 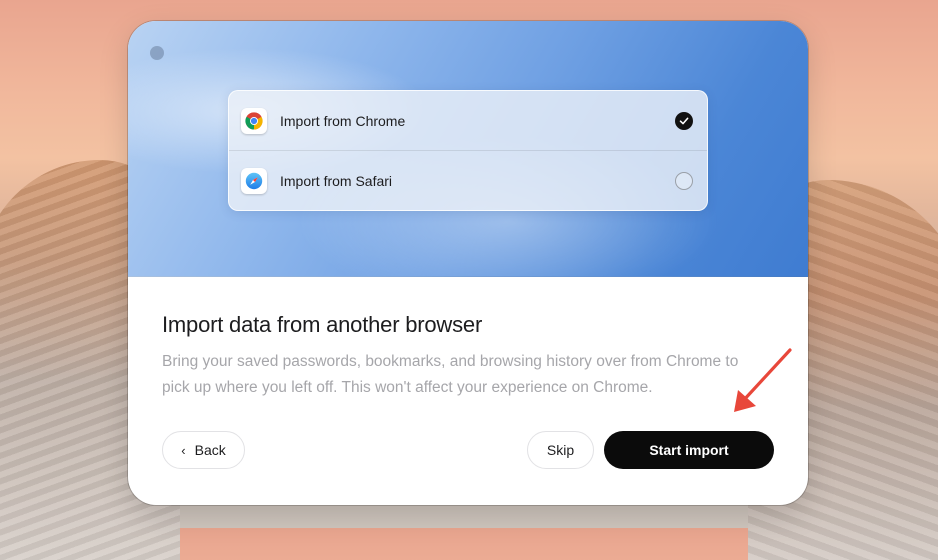 I want to click on chevron-left-icon: ‹, so click(x=183, y=450).